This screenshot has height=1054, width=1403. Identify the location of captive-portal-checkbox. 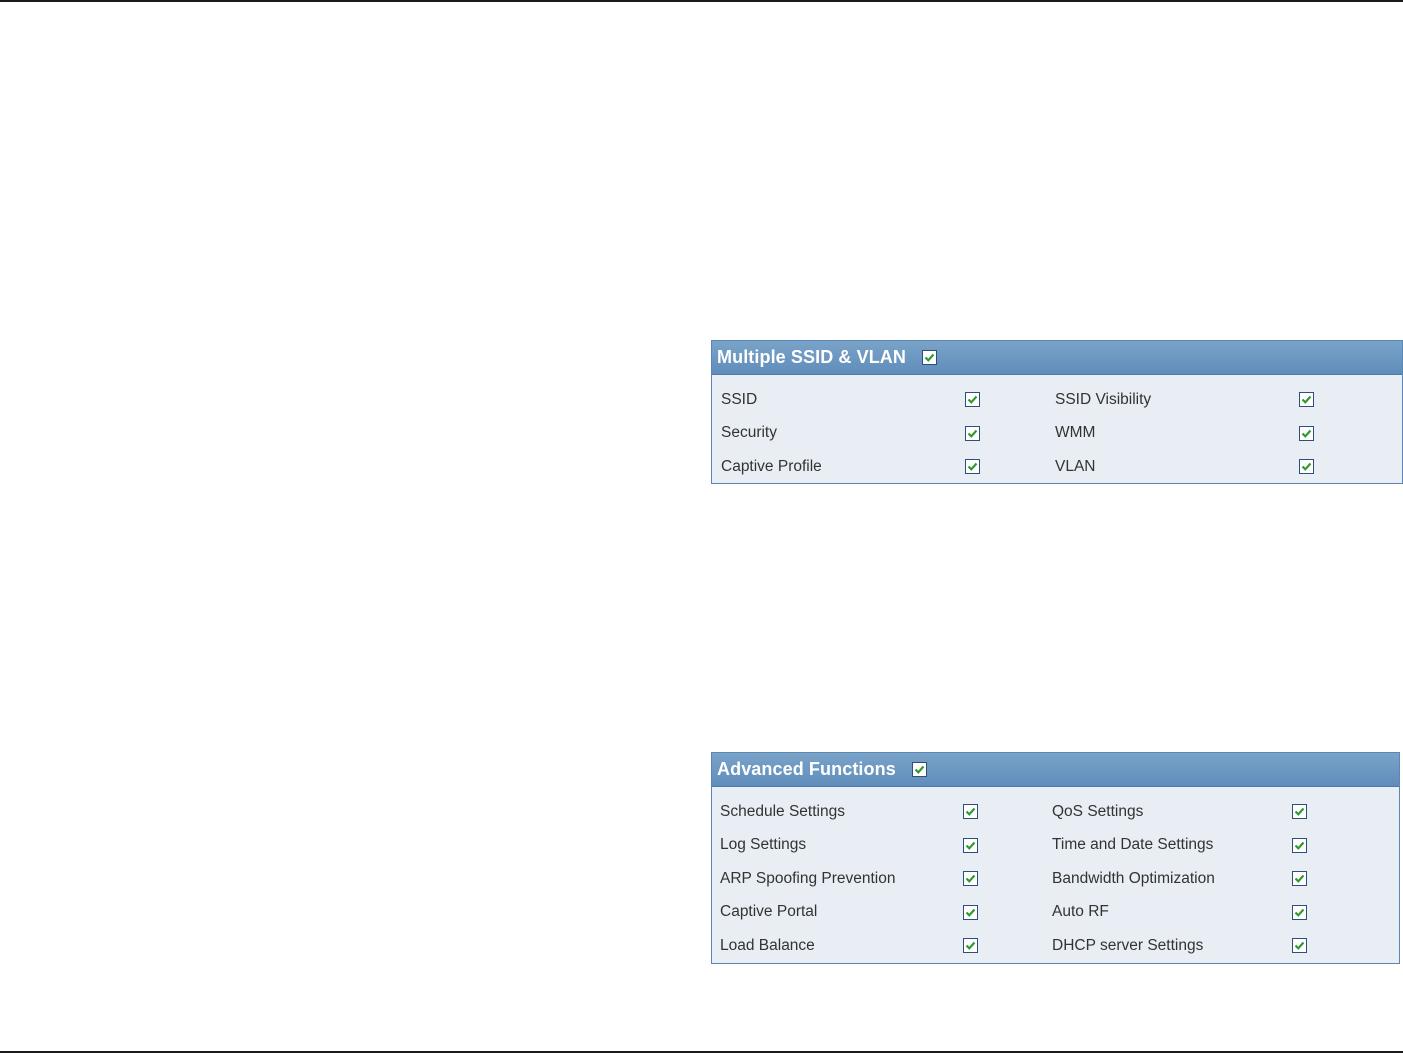
(970, 912).